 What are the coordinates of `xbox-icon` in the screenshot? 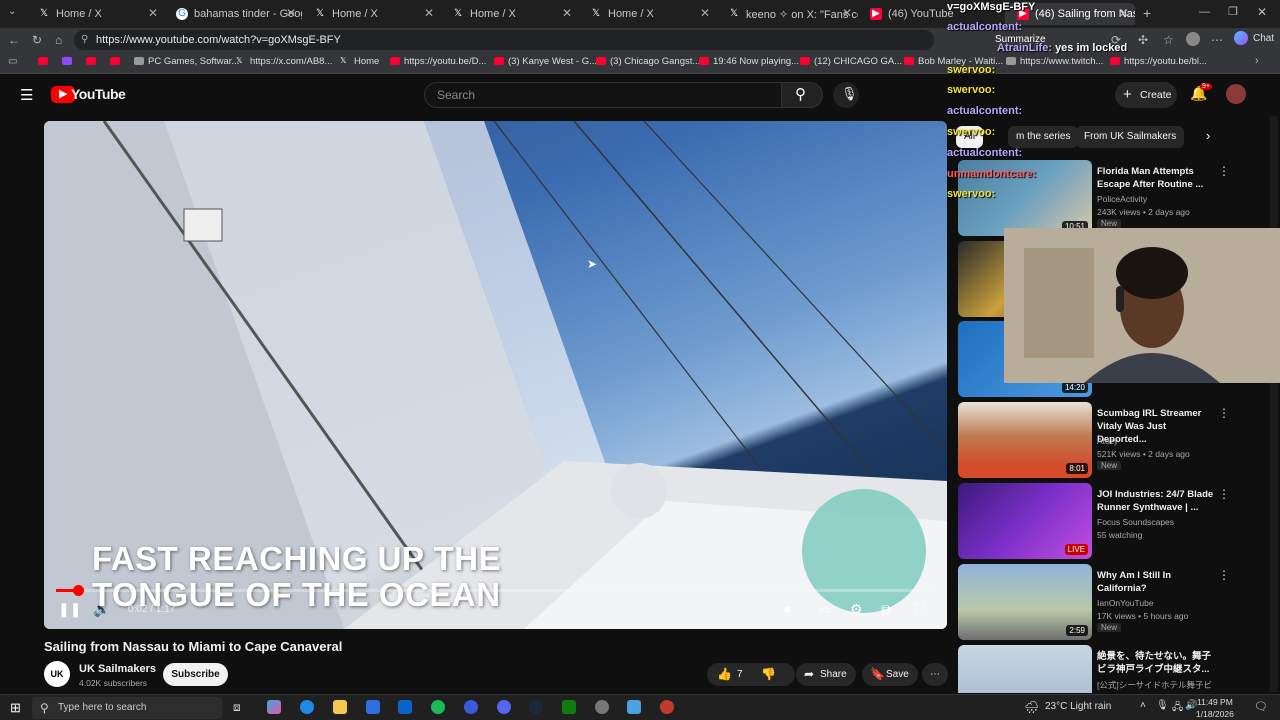 It's located at (569, 707).